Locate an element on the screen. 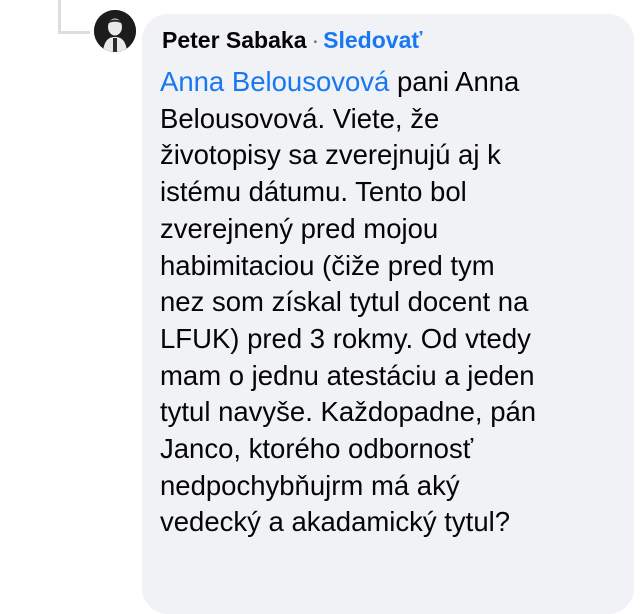  comment-line: Anna Belousovová pani Anna is located at coordinates (395, 82).